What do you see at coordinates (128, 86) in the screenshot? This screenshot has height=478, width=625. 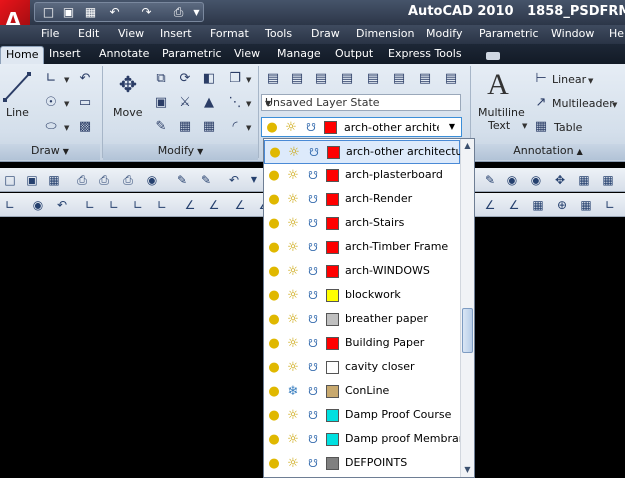 I see `move-icon: ✥` at bounding box center [128, 86].